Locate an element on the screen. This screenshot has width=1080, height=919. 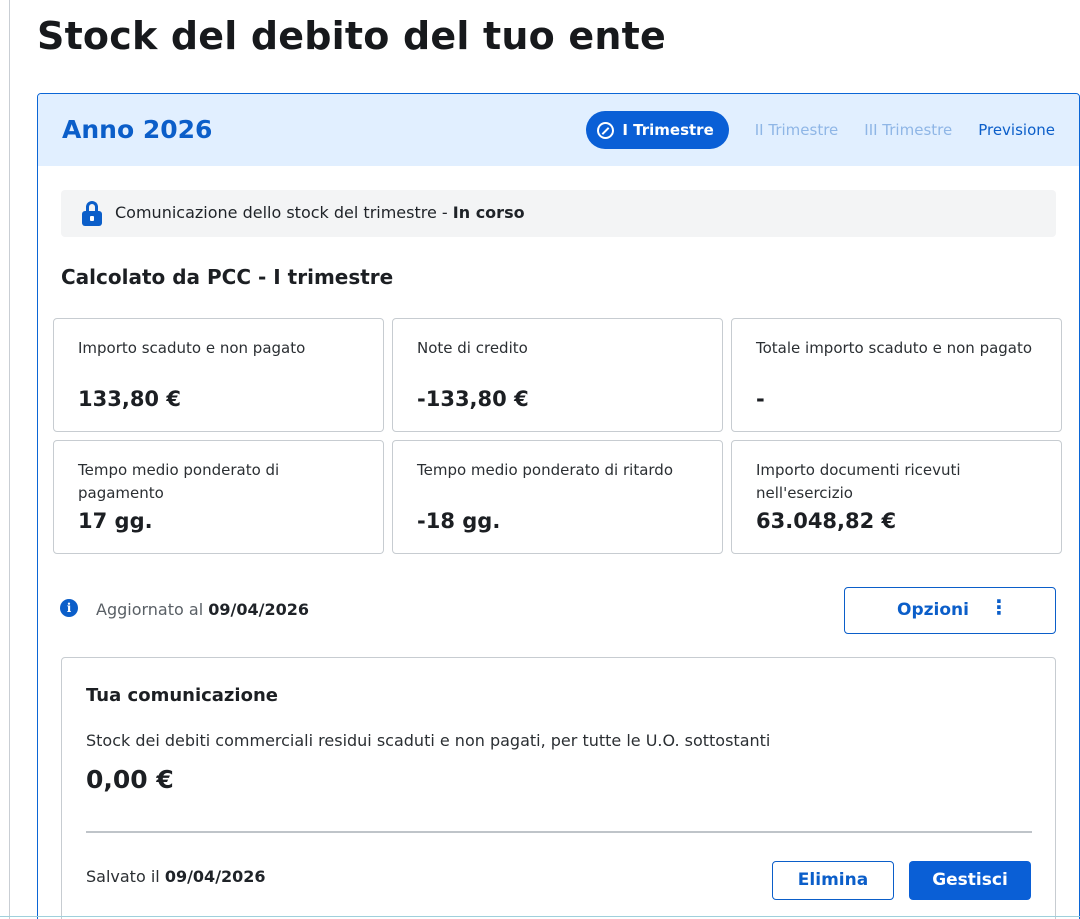
tab-label: I Trimestre is located at coordinates (668, 130).